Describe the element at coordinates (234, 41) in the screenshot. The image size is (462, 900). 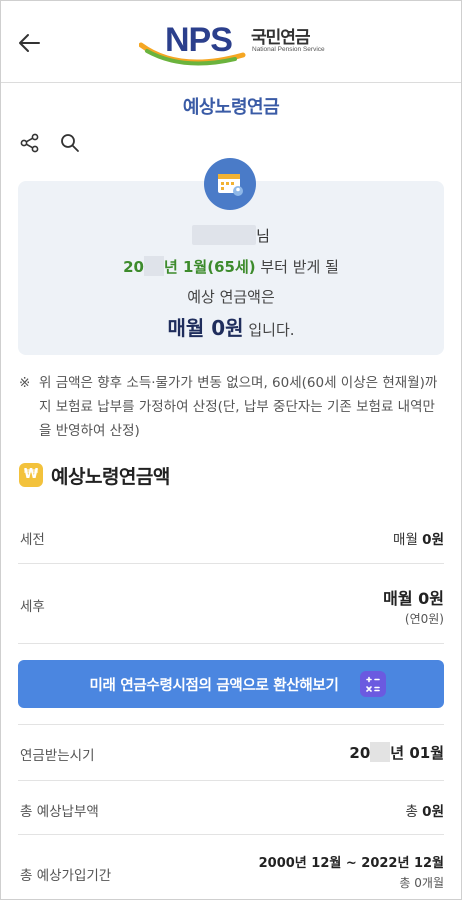
I see `nps-logo: NPS 국민연금 National Pension Service` at that location.